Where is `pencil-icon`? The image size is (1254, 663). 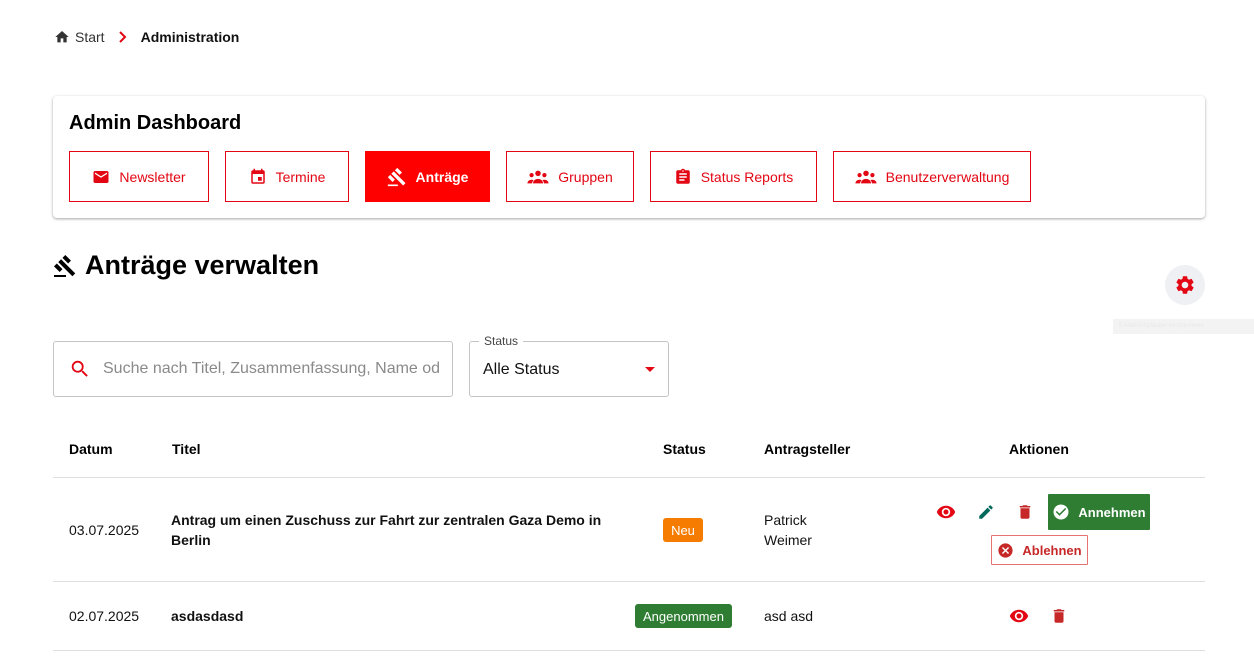 pencil-icon is located at coordinates (986, 512).